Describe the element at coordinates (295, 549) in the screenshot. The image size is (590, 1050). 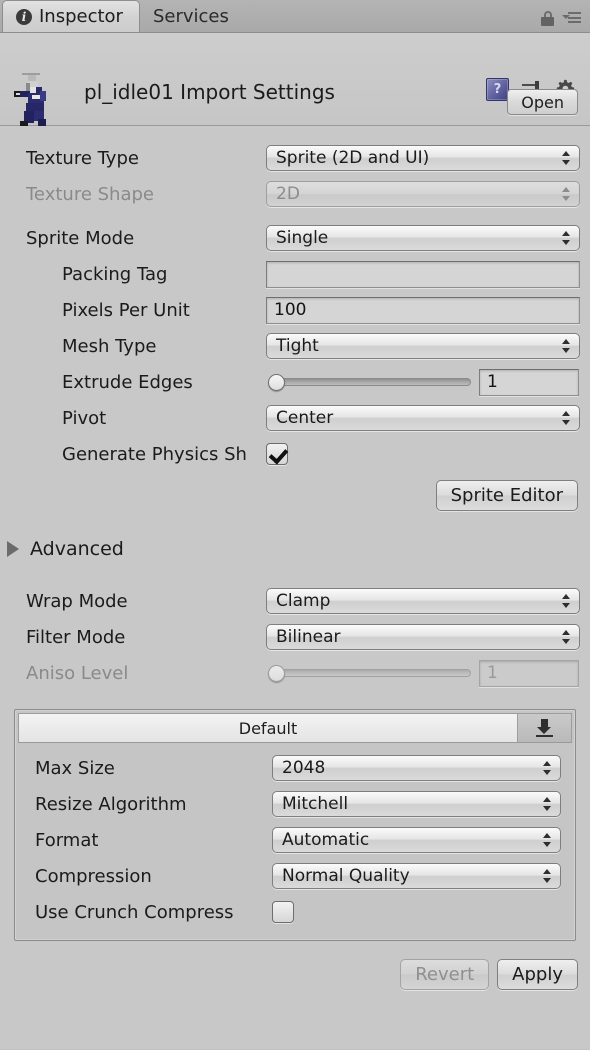
I see `advanced-foldout: Advanced` at that location.